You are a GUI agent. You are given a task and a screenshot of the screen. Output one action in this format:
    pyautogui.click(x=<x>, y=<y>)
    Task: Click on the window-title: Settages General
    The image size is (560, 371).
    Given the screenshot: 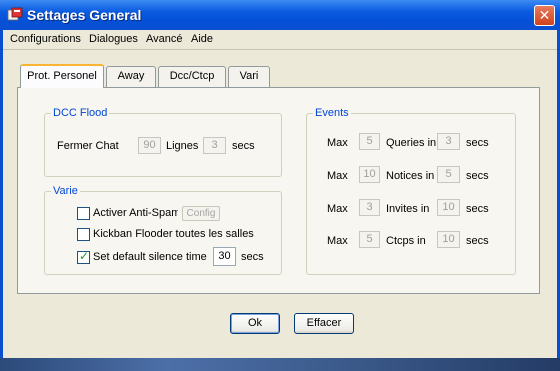 What is the action you would take?
    pyautogui.click(x=84, y=15)
    